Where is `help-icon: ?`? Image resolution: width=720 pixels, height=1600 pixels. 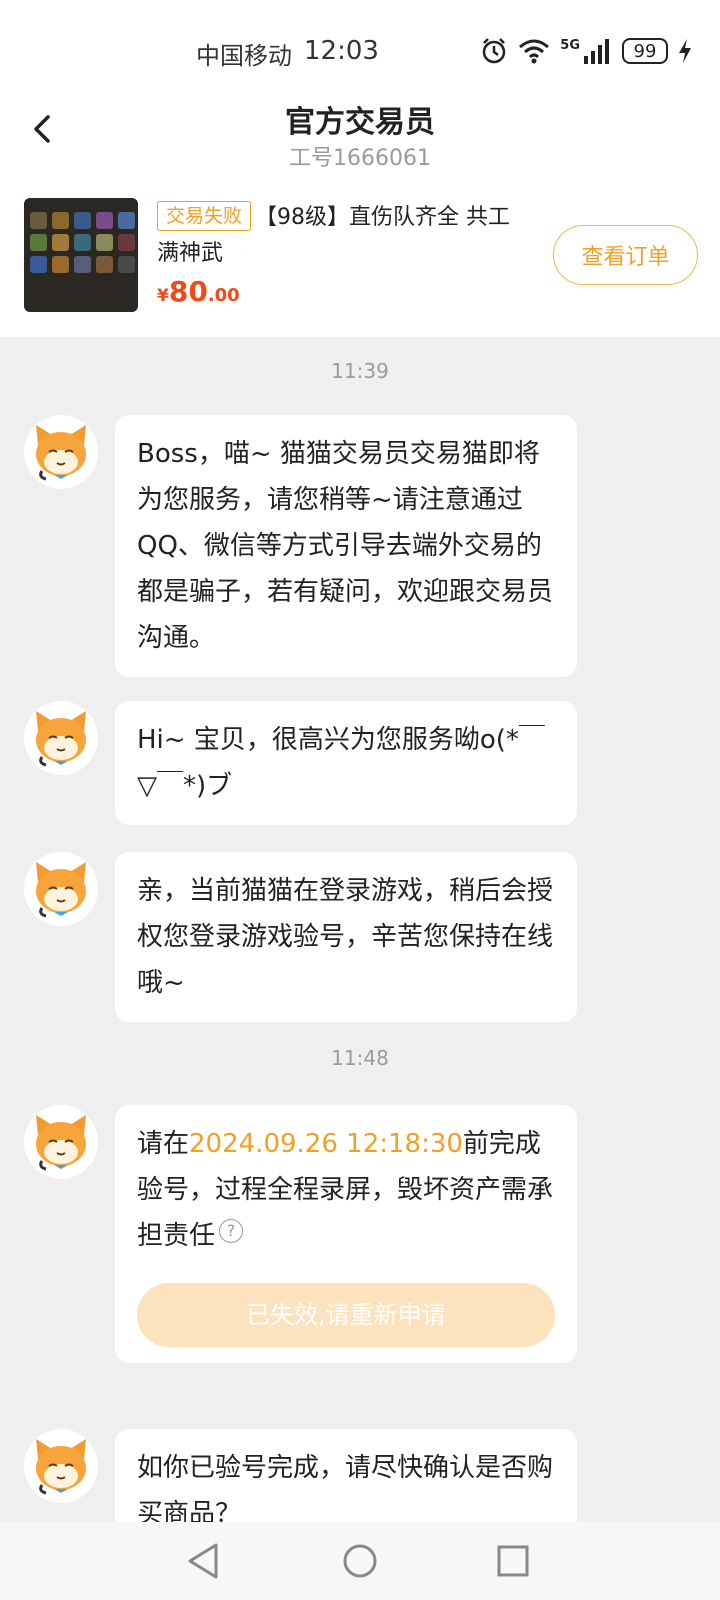
help-icon: ? is located at coordinates (231, 1231).